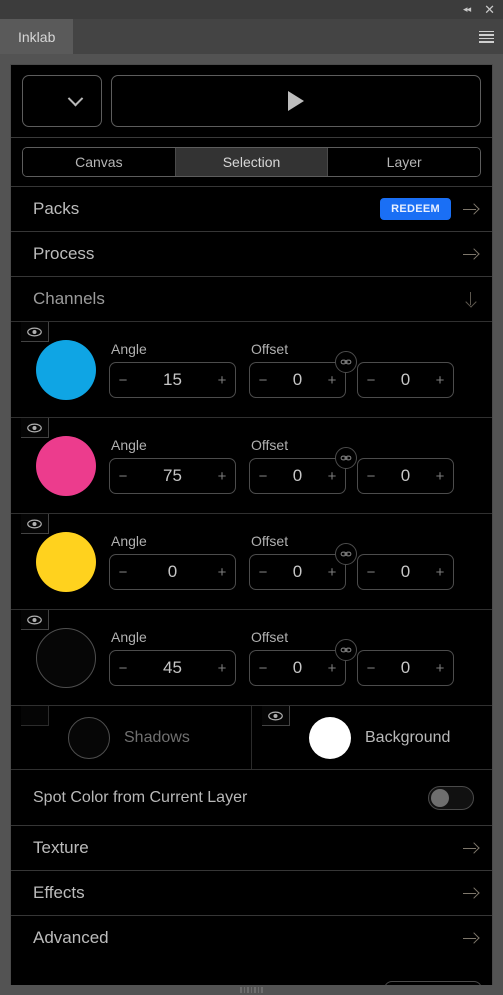 This screenshot has width=503, height=995. Describe the element at coordinates (330, 737) in the screenshot. I see `background-color-swatch` at that location.